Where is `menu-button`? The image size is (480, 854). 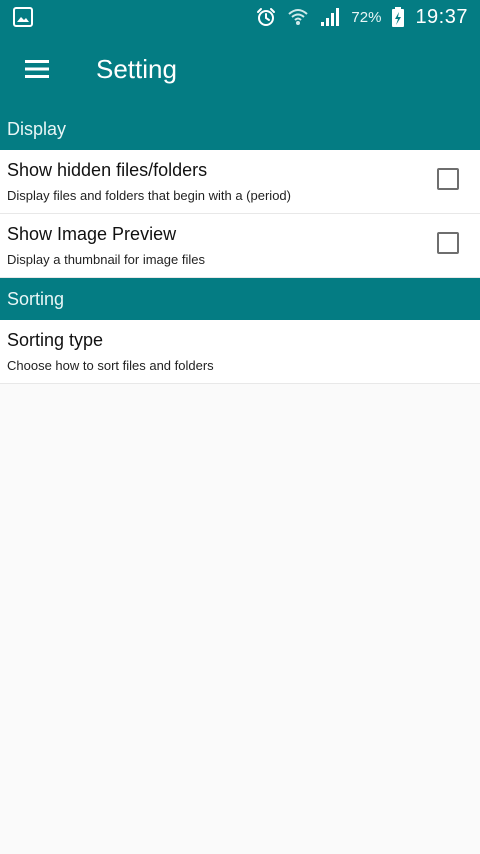
menu-button is located at coordinates (37, 71).